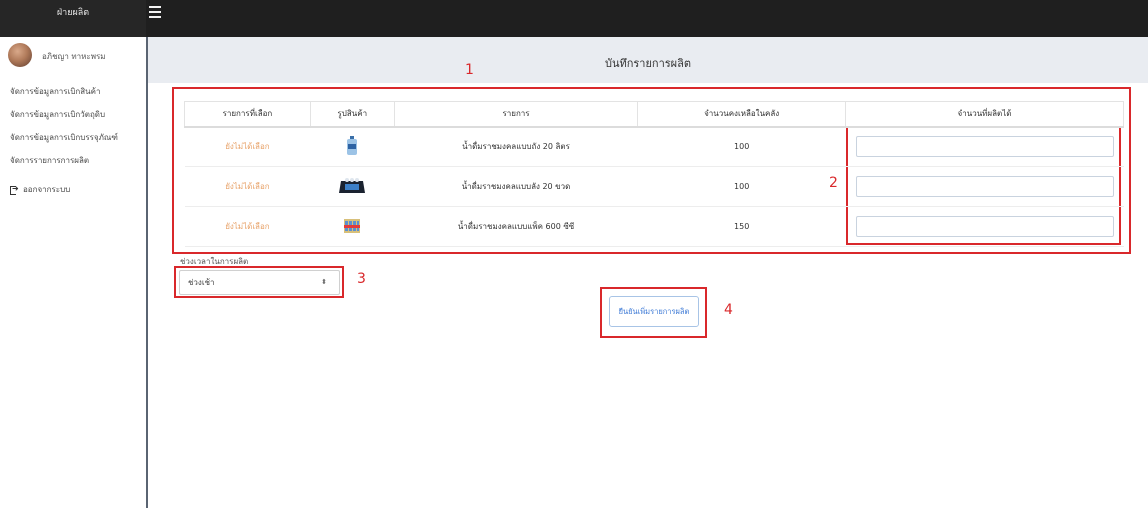 The height and width of the screenshot is (508, 1148). Describe the element at coordinates (352, 145) in the screenshot. I see `water-tank-20l-icon` at that location.